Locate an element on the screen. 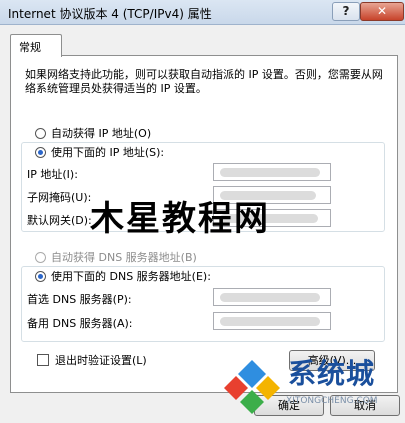 The width and height of the screenshot is (405, 423). window-title: Internet 协议版本 4 (TCP/IPv4) 属性 is located at coordinates (110, 14).